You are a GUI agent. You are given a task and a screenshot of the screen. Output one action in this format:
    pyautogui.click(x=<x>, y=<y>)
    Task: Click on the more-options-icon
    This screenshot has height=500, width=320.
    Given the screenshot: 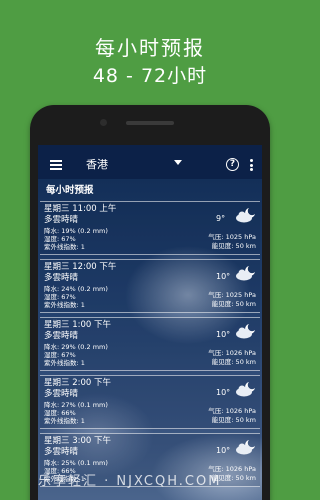 What is the action you would take?
    pyautogui.click(x=251, y=165)
    